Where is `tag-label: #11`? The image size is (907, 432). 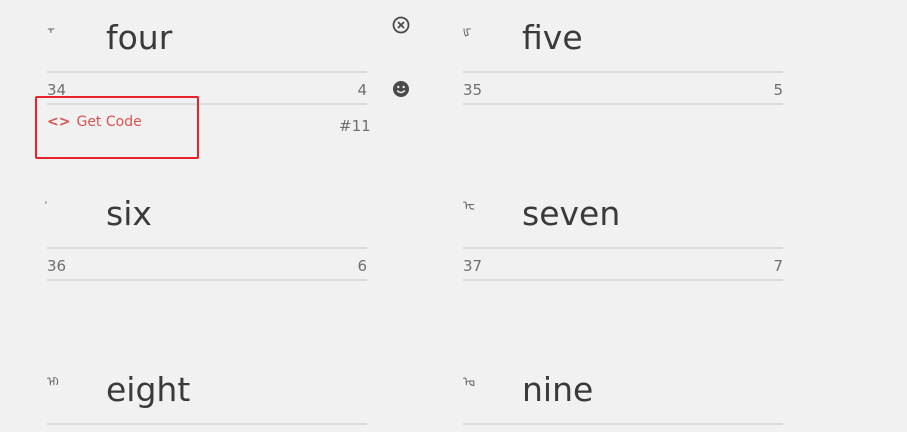
tag-label: #11 is located at coordinates (355, 126).